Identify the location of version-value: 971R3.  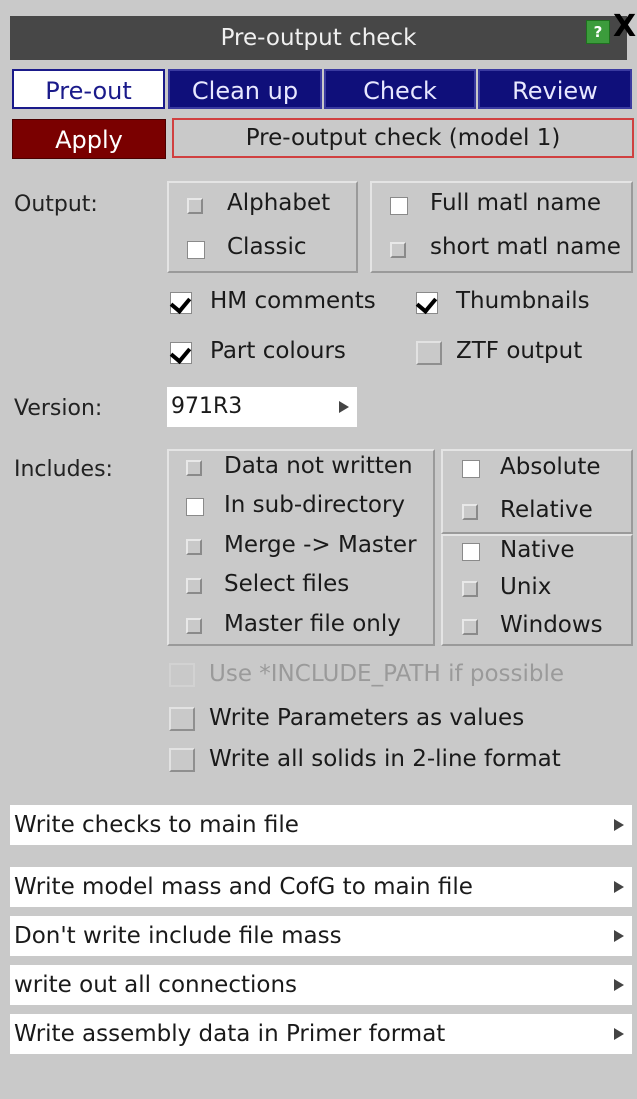
(207, 406).